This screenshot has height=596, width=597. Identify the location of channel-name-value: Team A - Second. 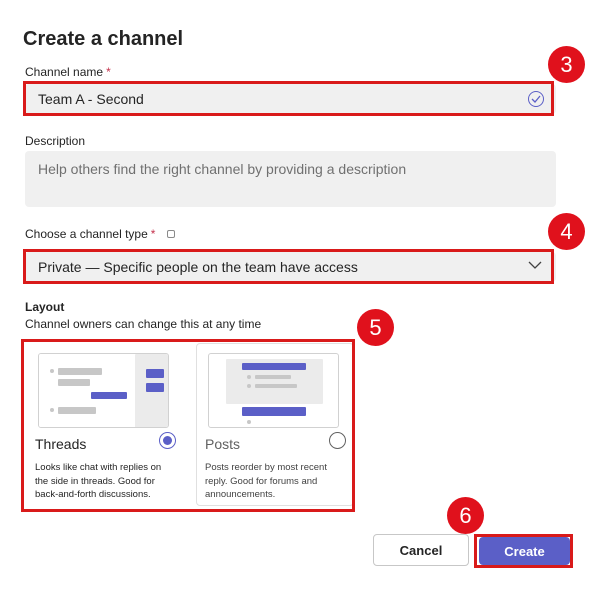
(91, 99).